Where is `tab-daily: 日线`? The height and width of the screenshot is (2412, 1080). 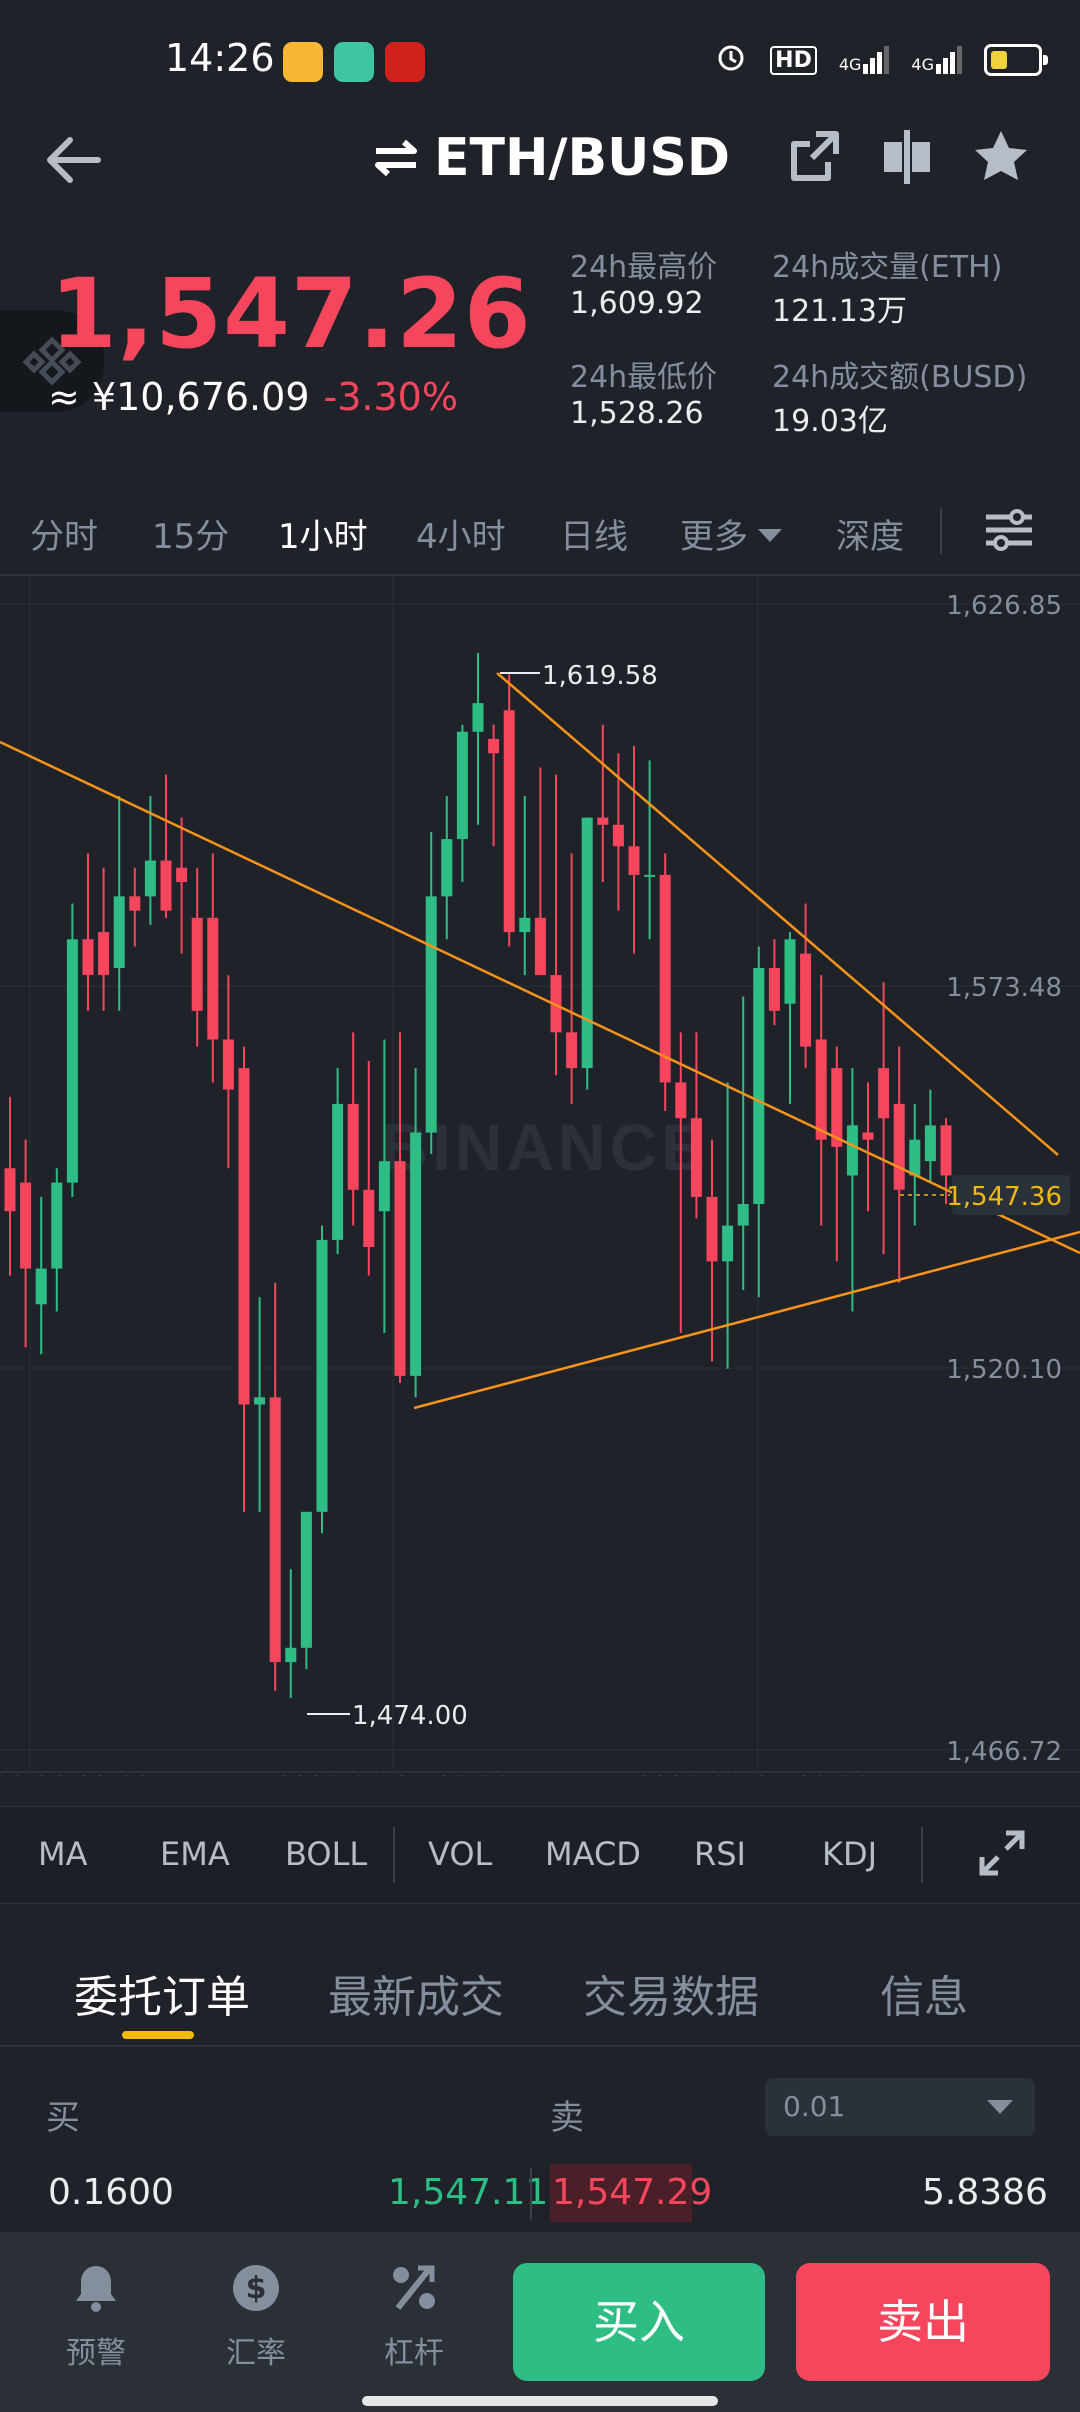
tab-daily: 日线 is located at coordinates (594, 533).